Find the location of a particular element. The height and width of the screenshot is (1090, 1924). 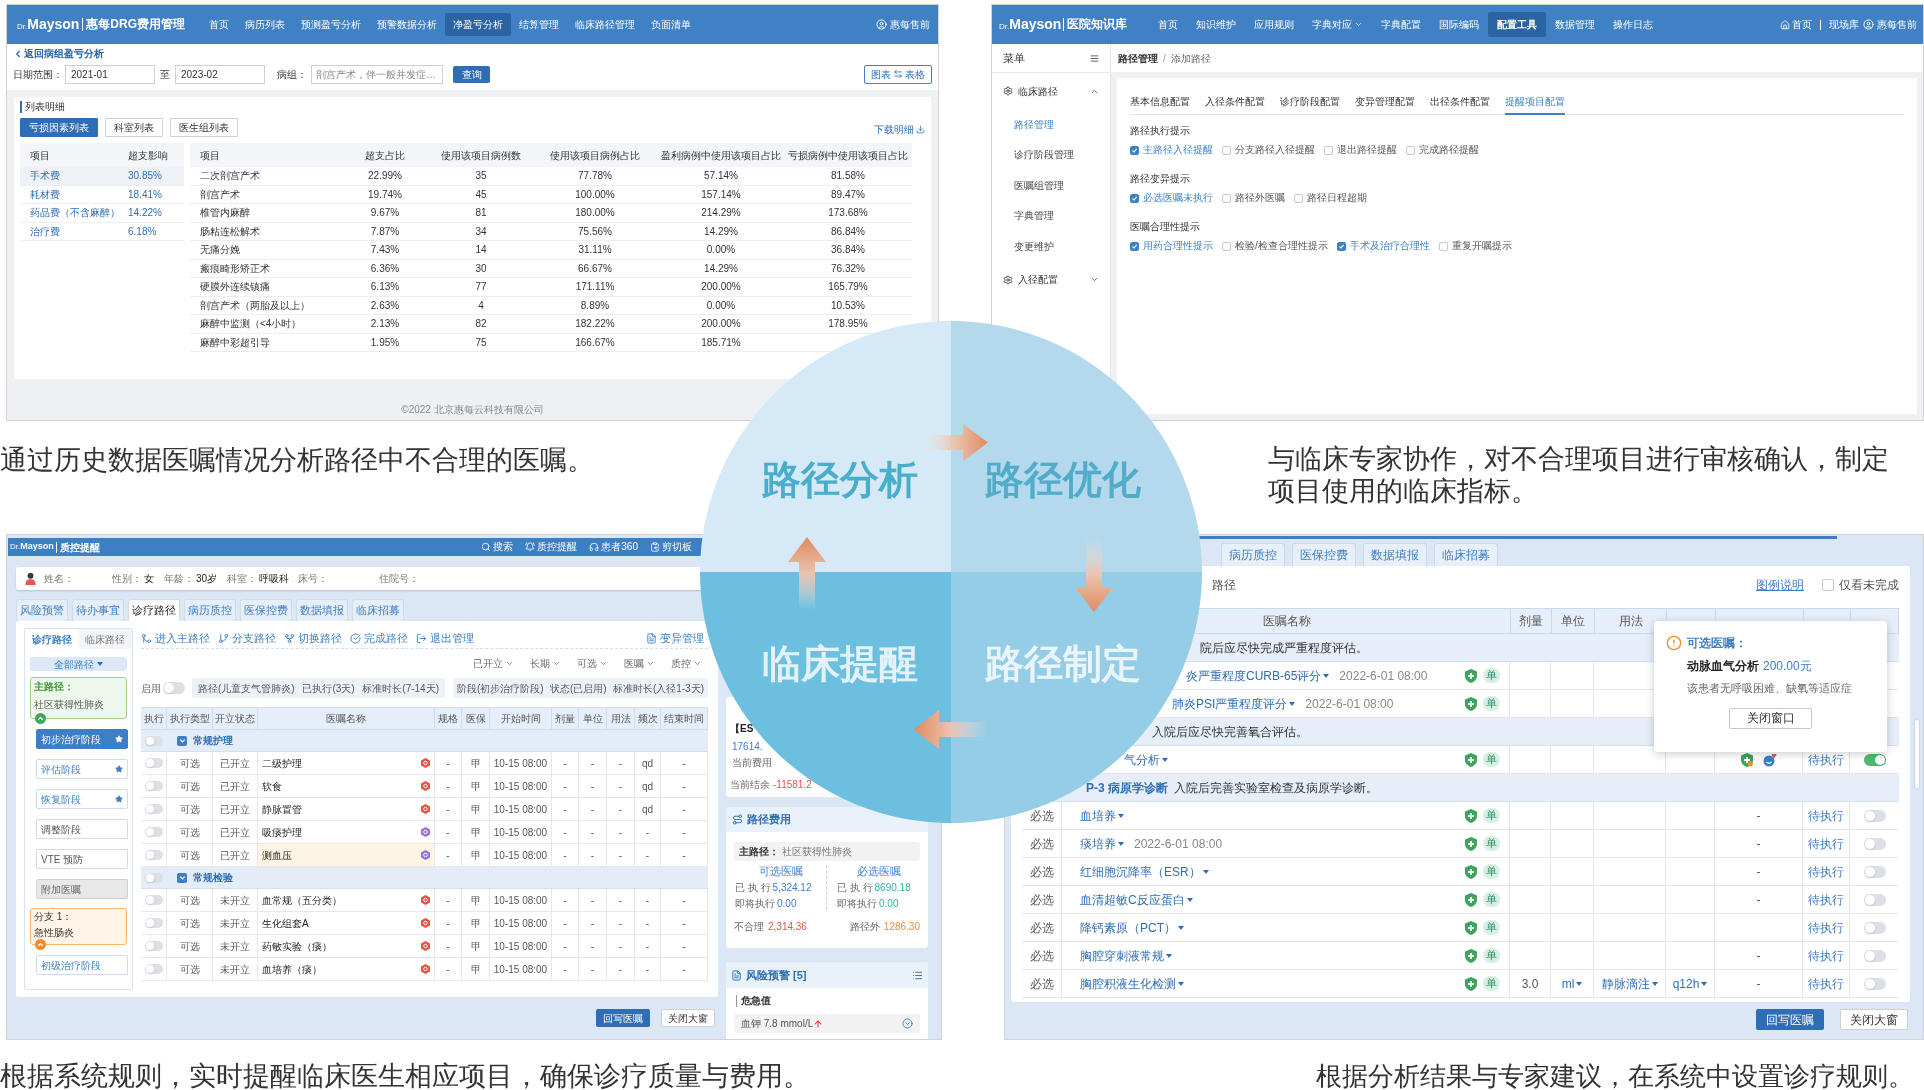

config-tab: 出径条件配置 is located at coordinates (1460, 104).